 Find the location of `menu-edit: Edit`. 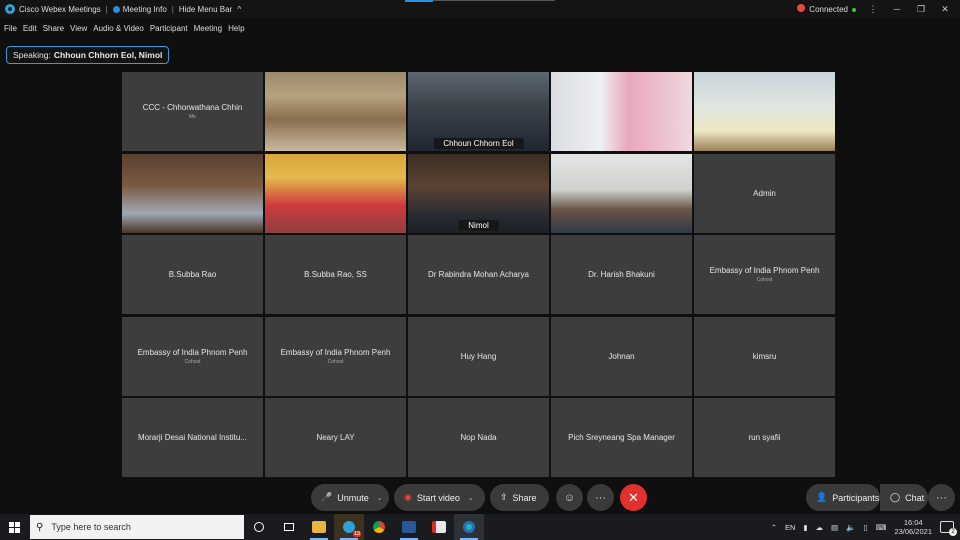

menu-edit: Edit is located at coordinates (30, 28).